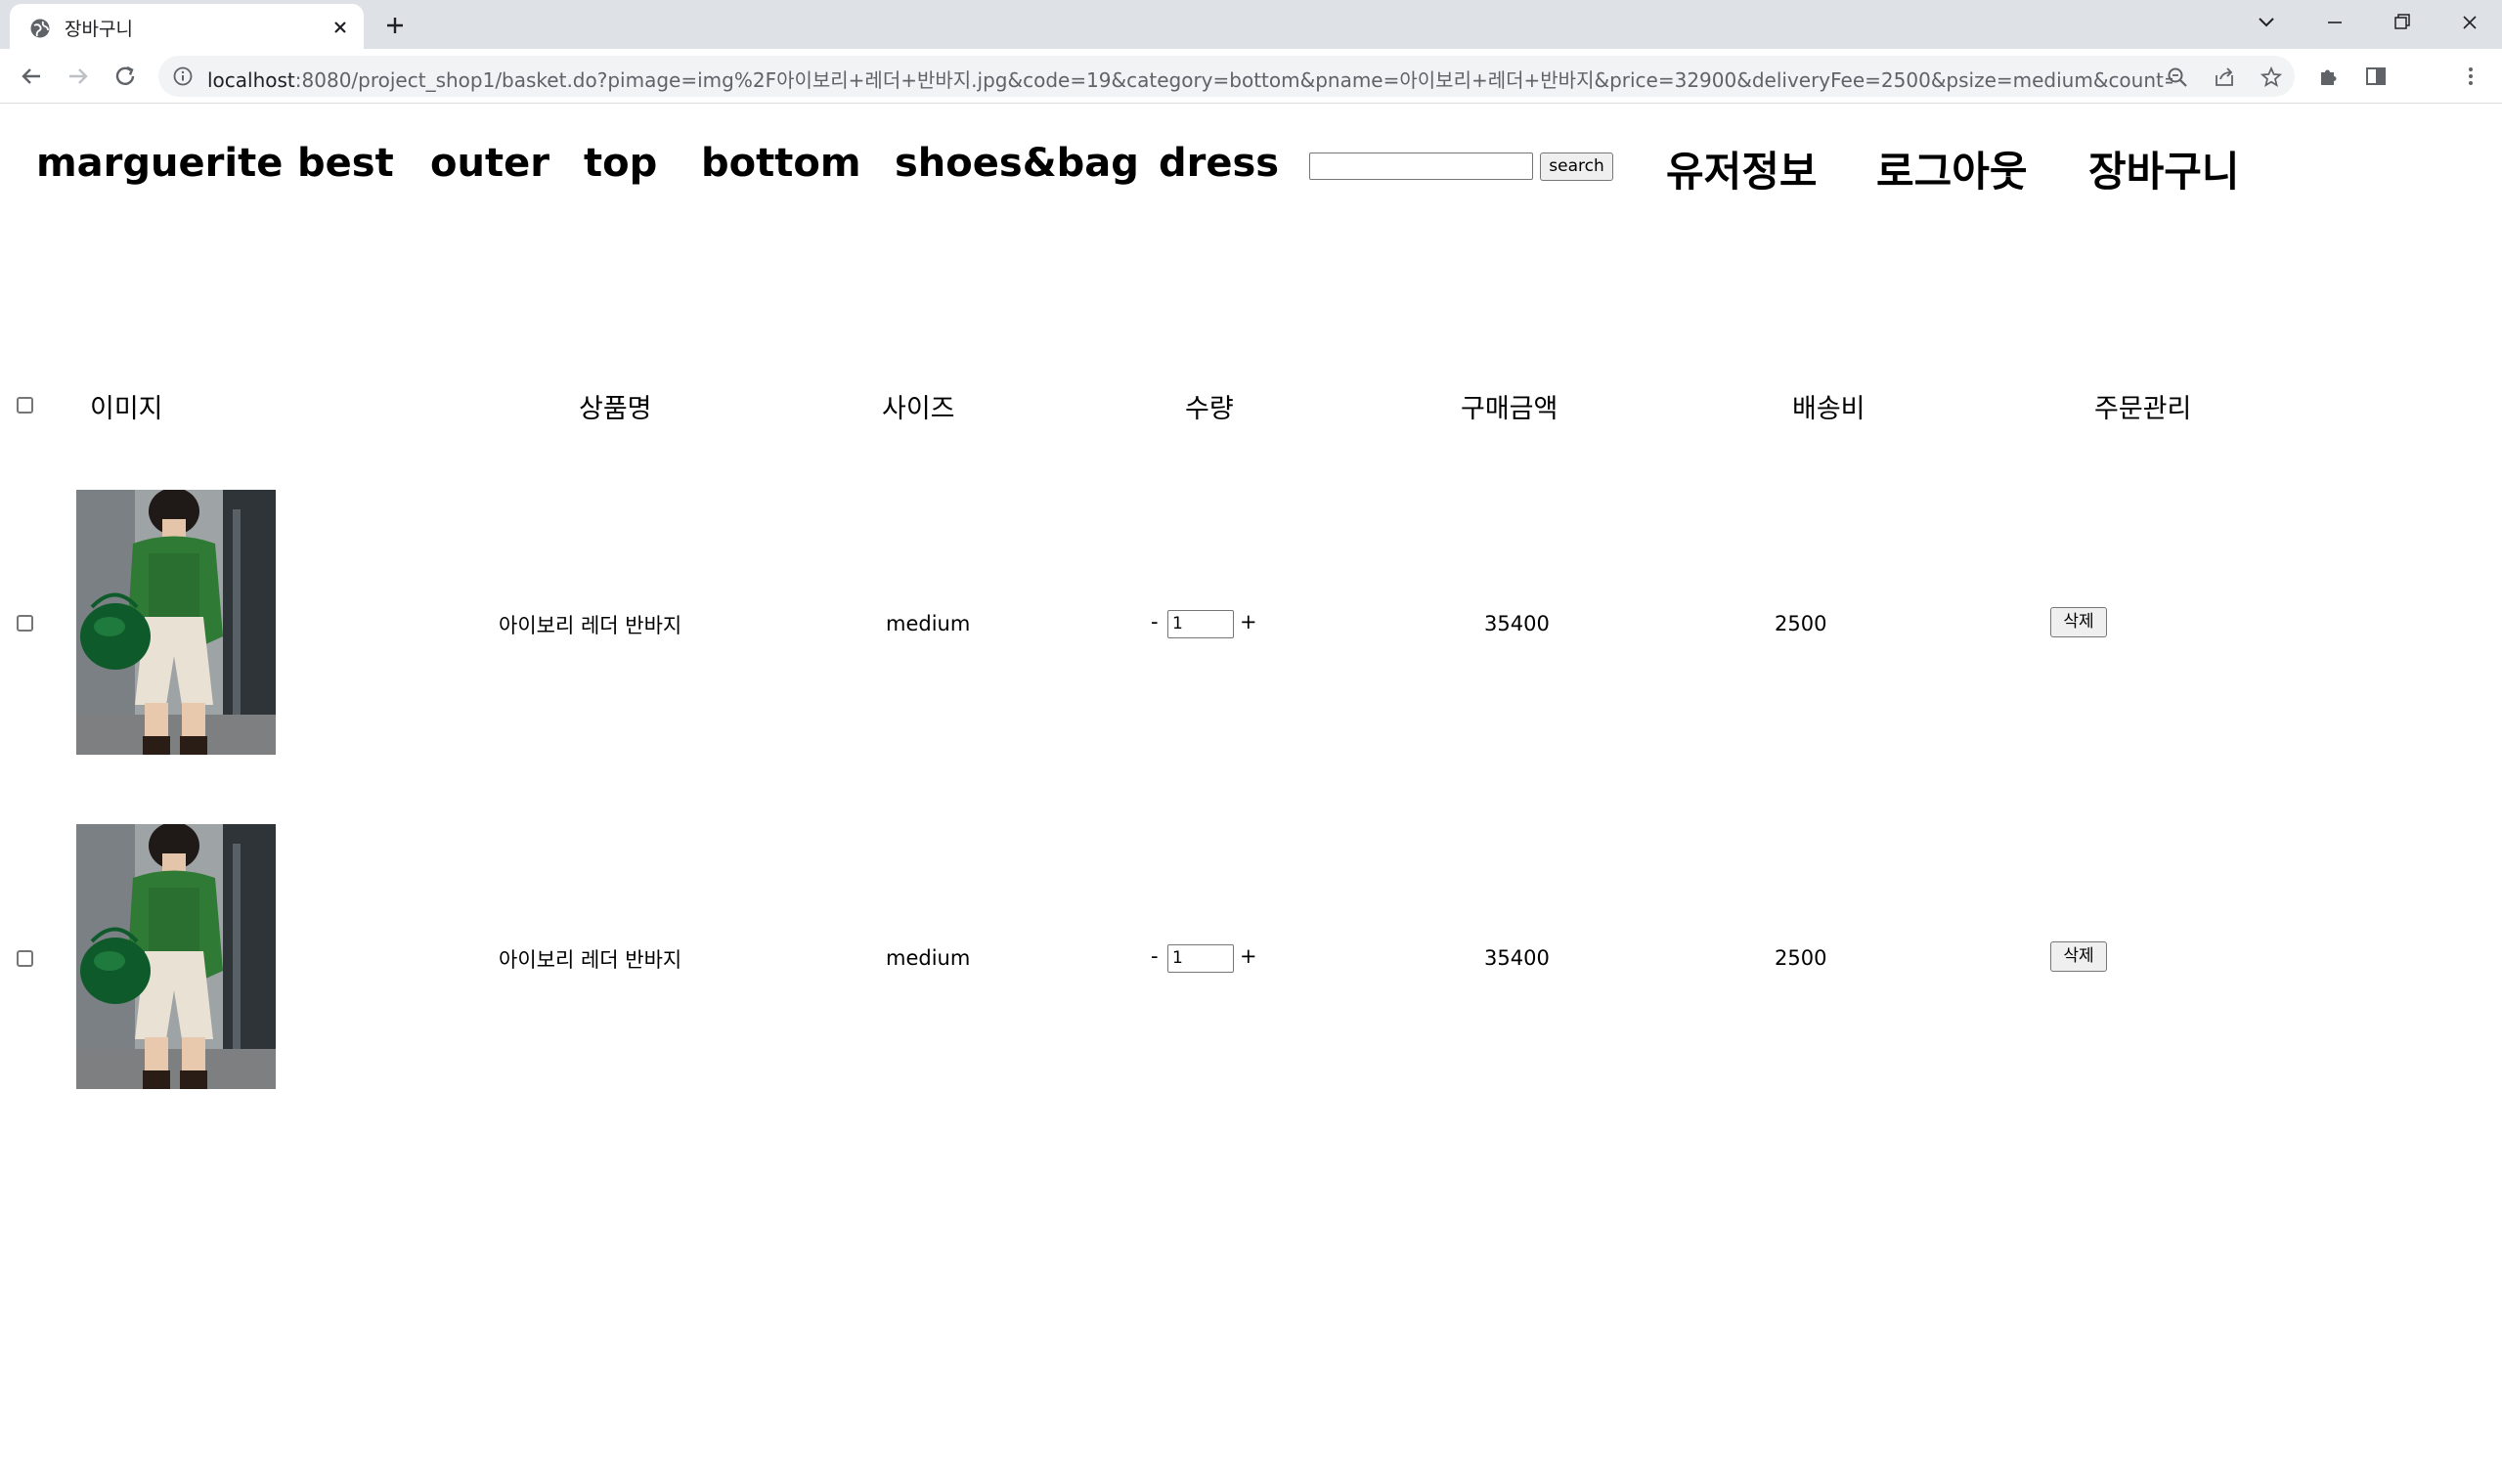 Image resolution: width=2502 pixels, height=1484 pixels. Describe the element at coordinates (187, 26) in the screenshot. I see `browser-tab-active: 장바구니` at that location.